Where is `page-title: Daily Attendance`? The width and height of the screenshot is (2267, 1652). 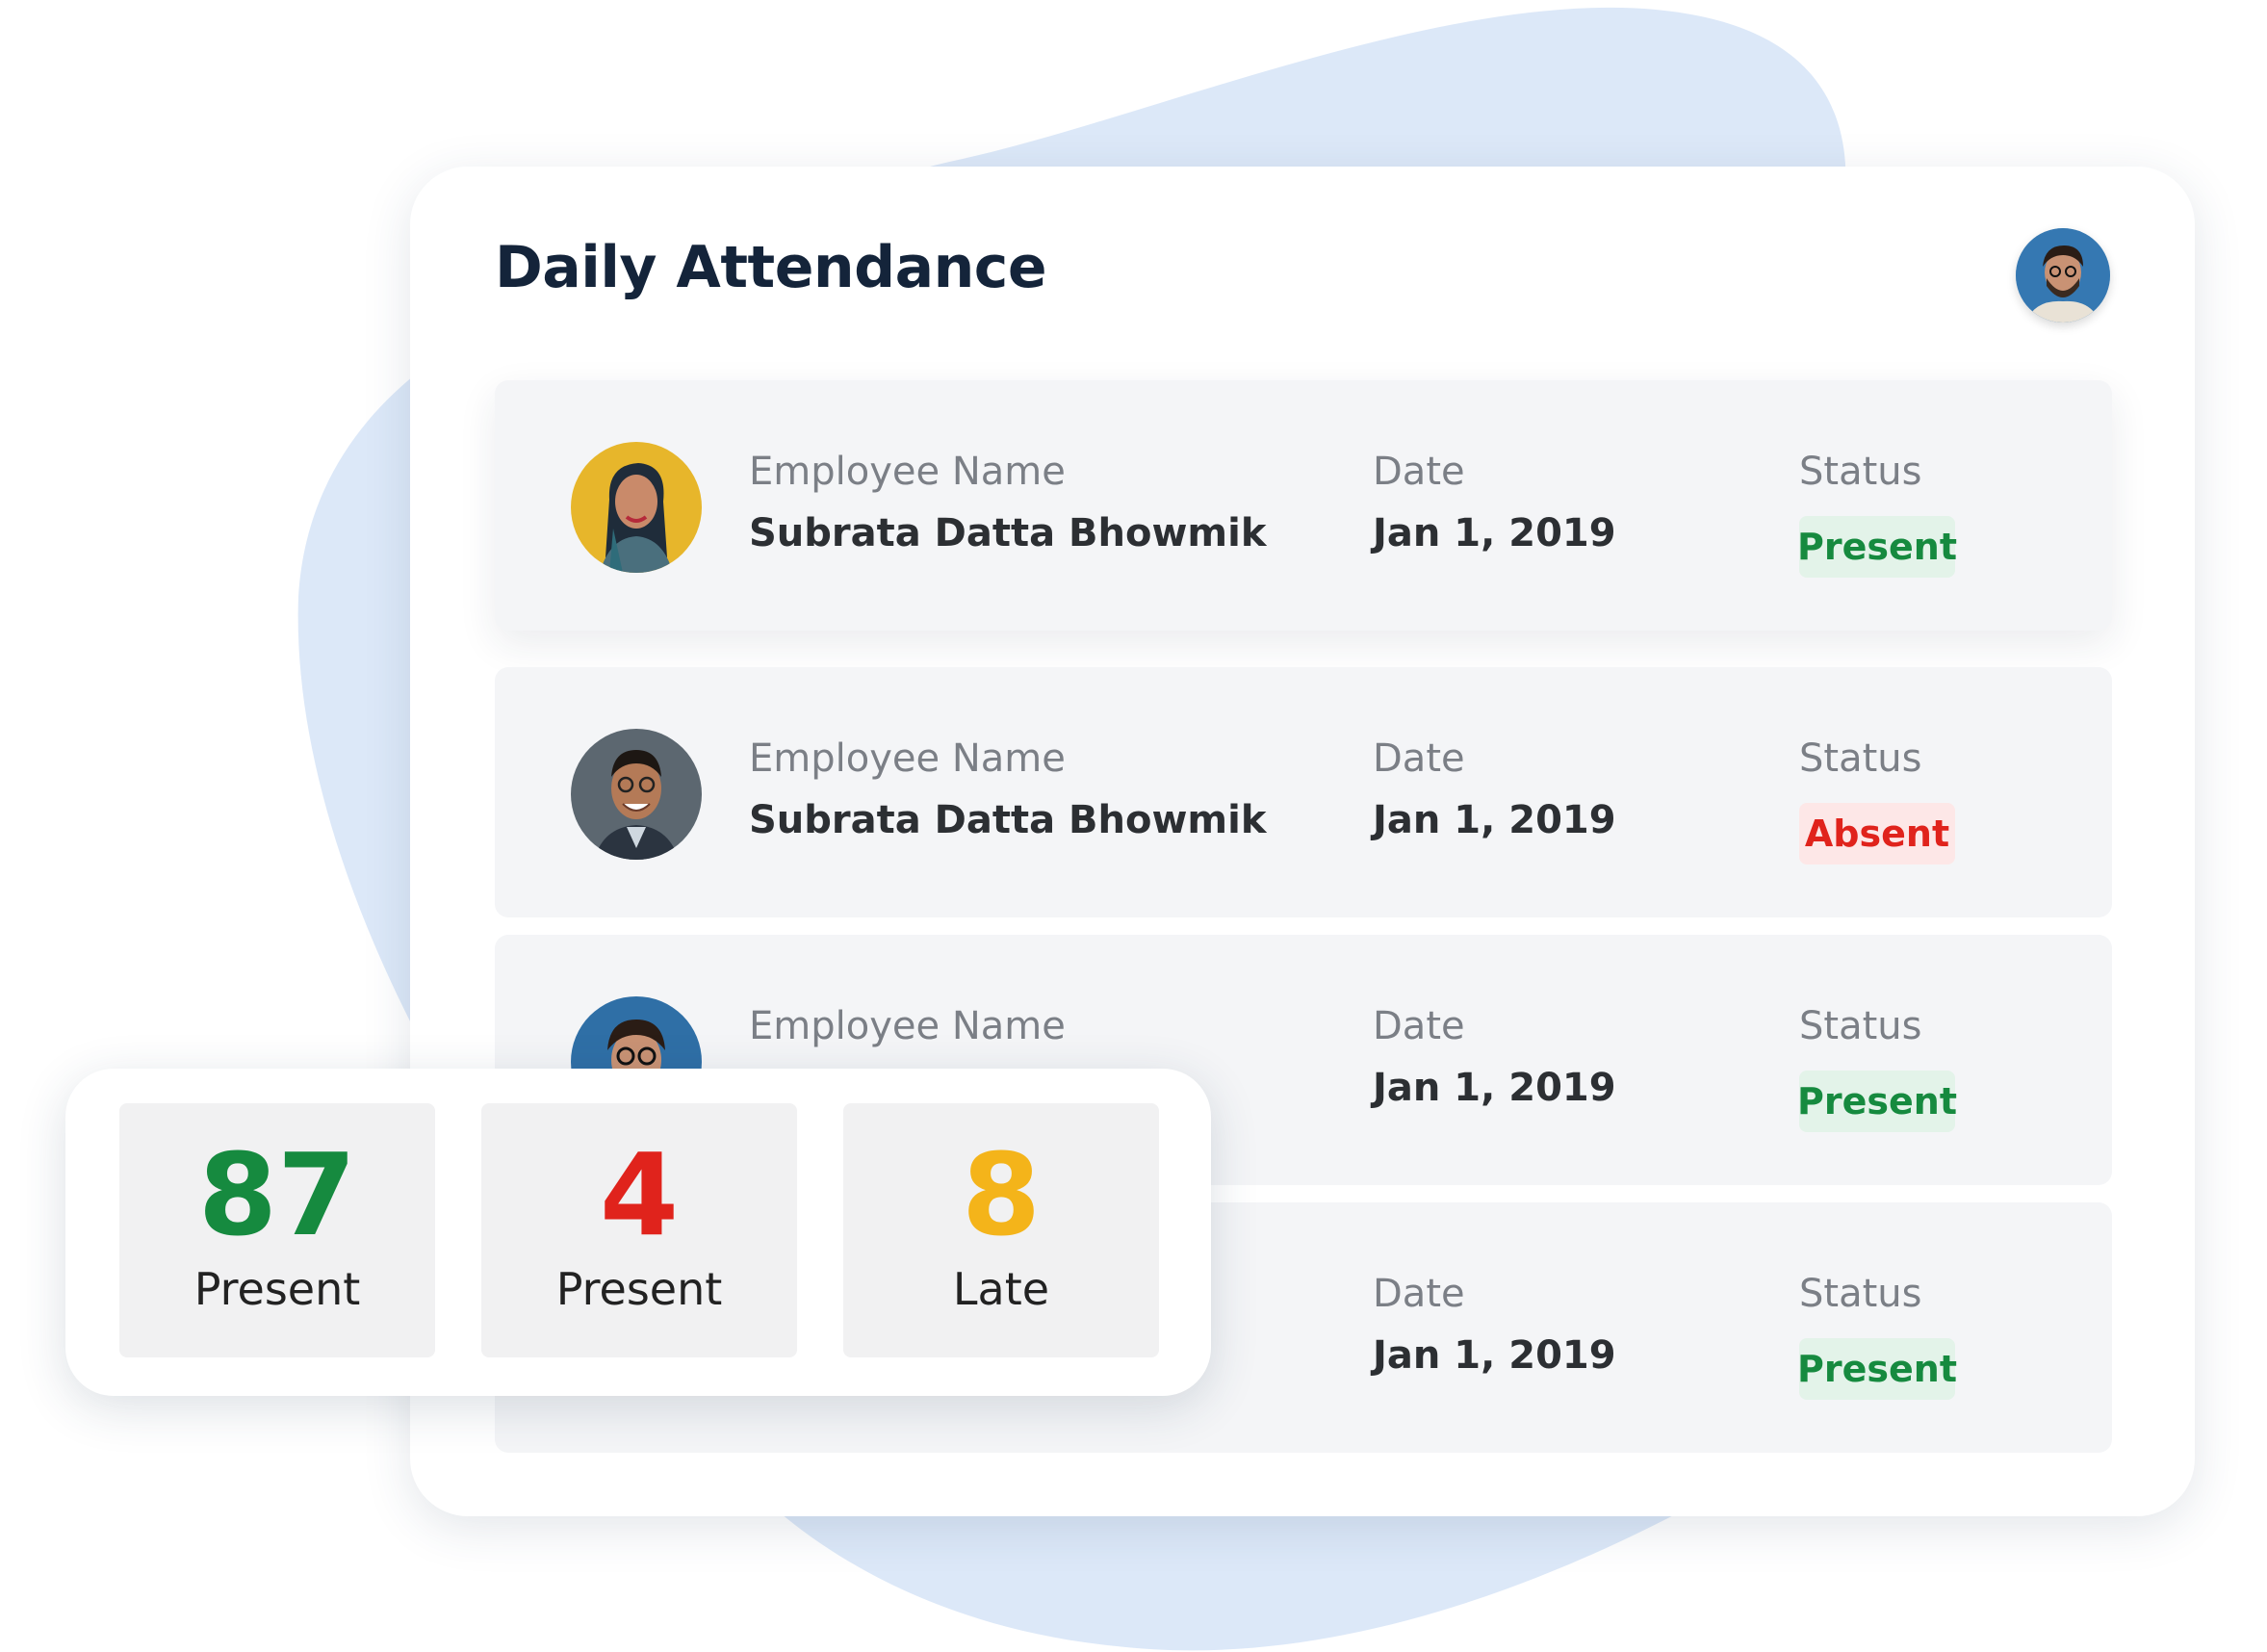 page-title: Daily Attendance is located at coordinates (771, 267).